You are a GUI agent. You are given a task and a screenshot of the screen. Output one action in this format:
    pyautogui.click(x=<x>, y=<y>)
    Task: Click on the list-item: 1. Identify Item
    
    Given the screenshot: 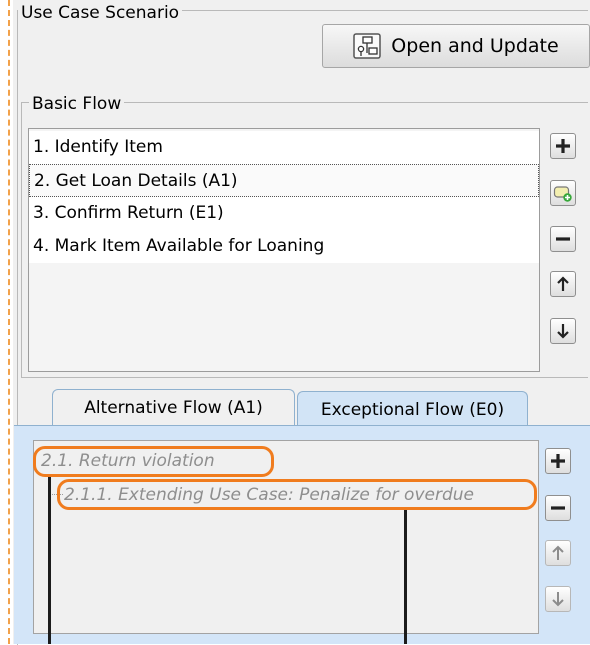 What is the action you would take?
    pyautogui.click(x=284, y=147)
    